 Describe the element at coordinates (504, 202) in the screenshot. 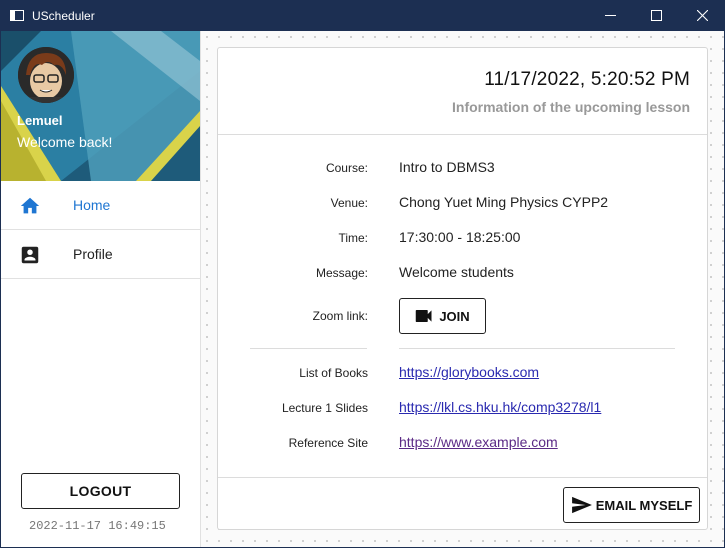

I see `venue-value: Chong Yuet Ming Physics CYPP2` at that location.